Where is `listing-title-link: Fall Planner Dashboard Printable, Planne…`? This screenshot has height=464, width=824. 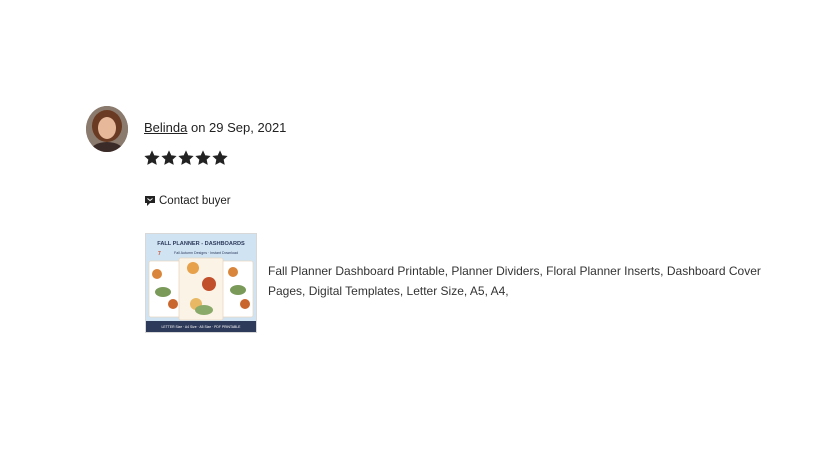 listing-title-link: Fall Planner Dashboard Printable, Planne… is located at coordinates (533, 281).